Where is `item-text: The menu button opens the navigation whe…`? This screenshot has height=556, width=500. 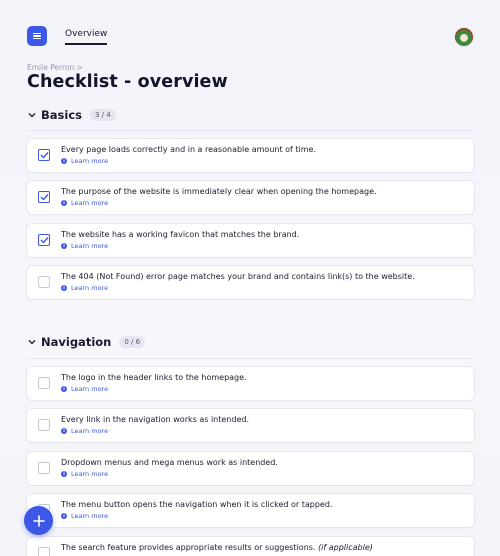 item-text: The menu button opens the navigation whe… is located at coordinates (197, 504).